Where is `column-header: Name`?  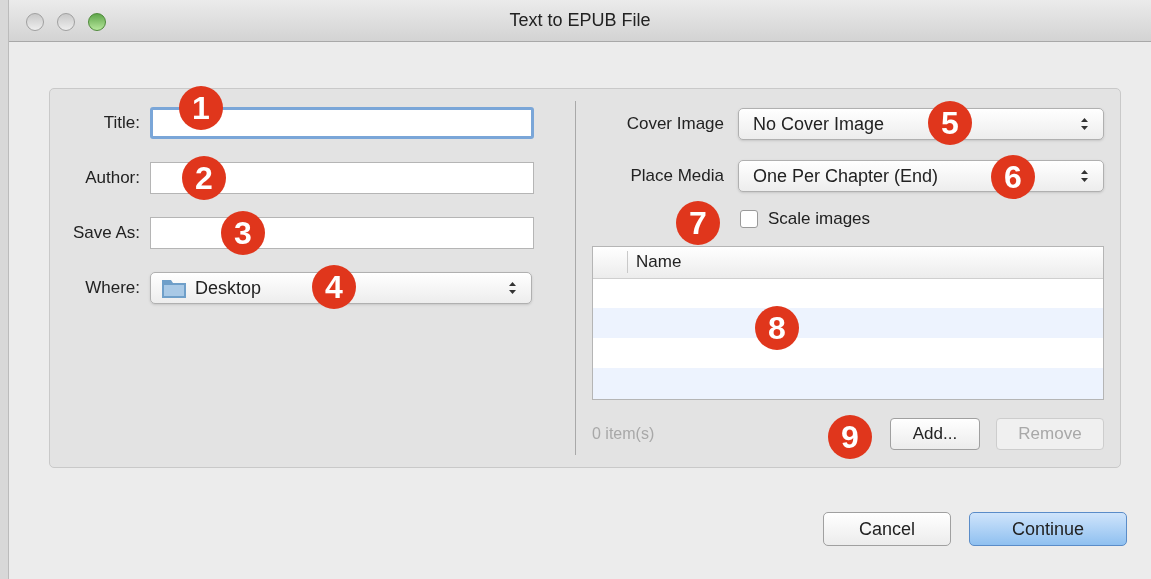
column-header: Name is located at coordinates (655, 262).